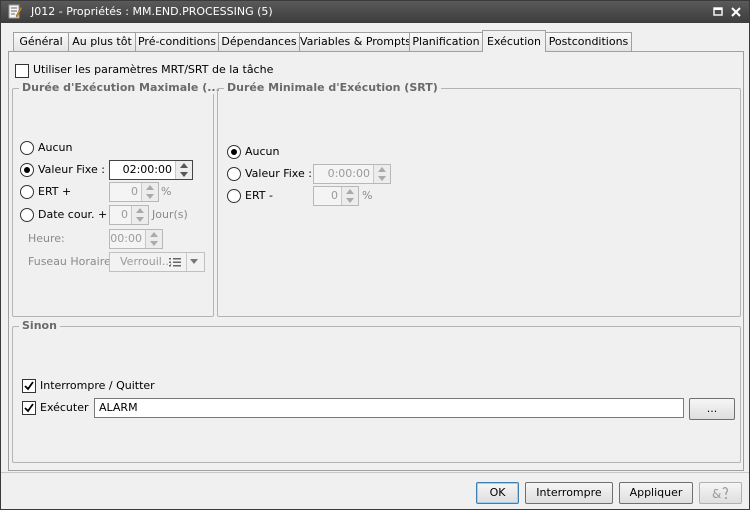  Describe the element at coordinates (389, 408) in the screenshot. I see `execute-object-input: ALARM` at that location.